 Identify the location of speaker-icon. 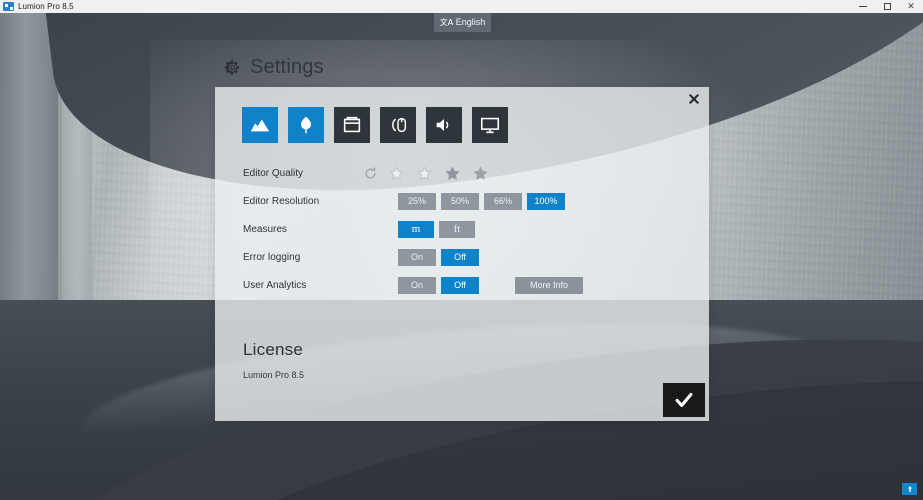
(442, 125).